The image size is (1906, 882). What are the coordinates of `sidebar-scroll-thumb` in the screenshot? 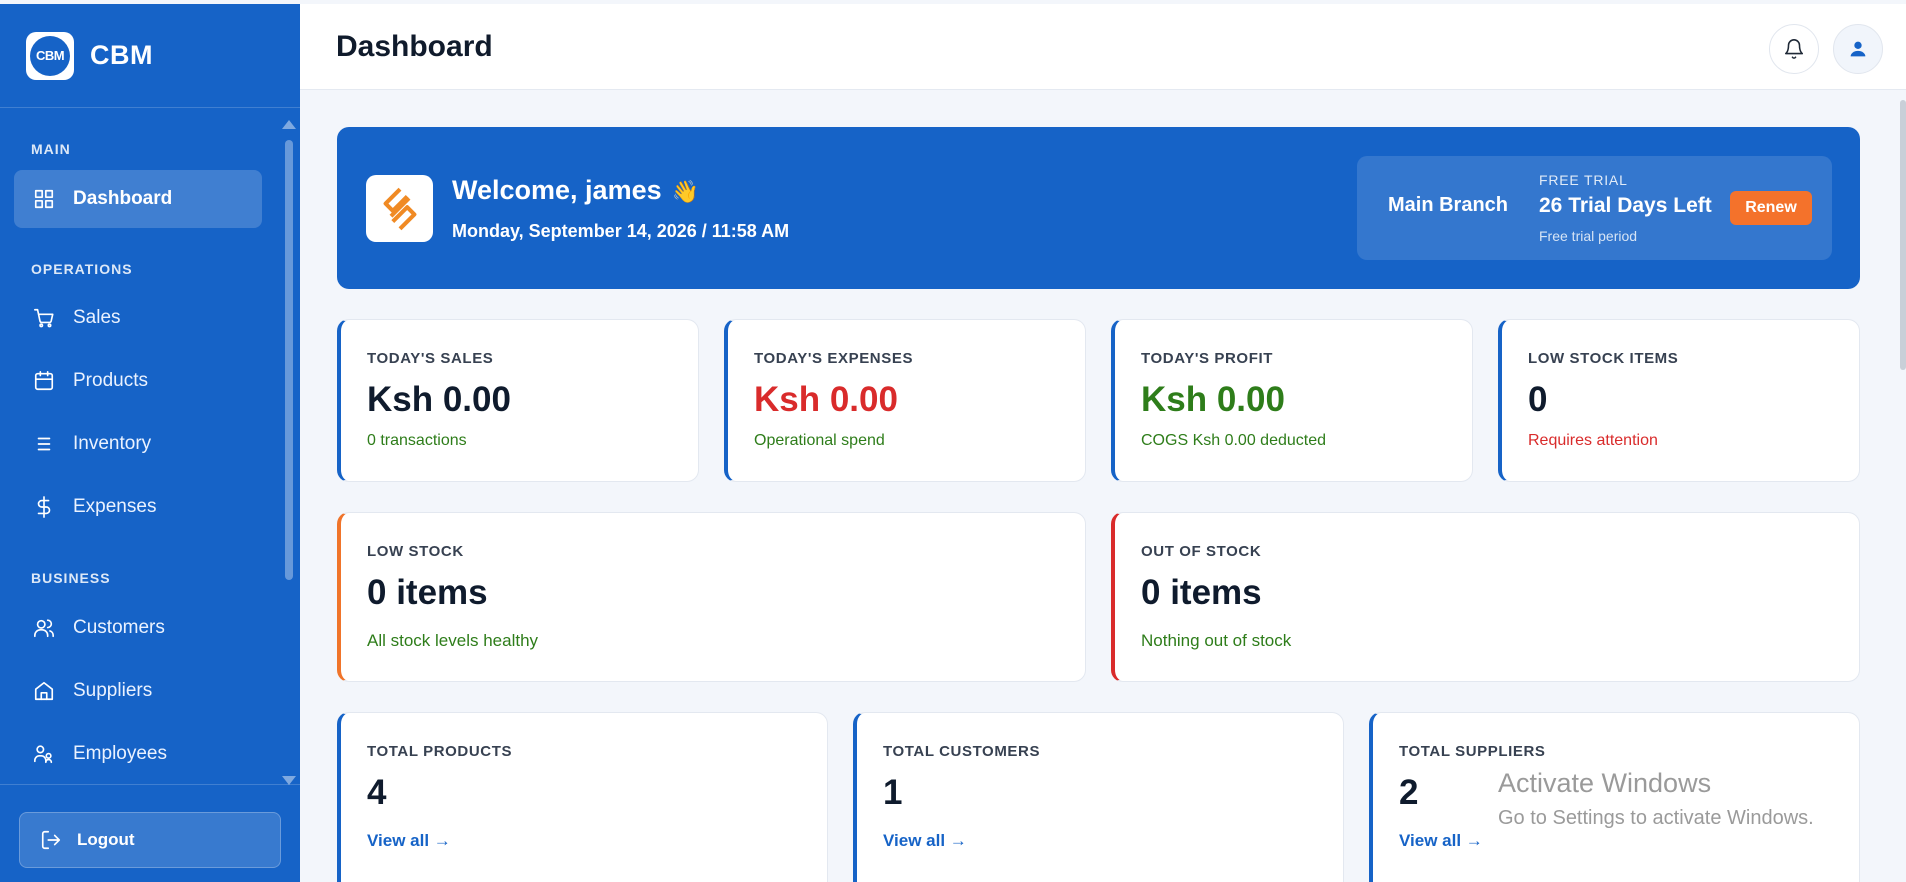 It's located at (289, 360).